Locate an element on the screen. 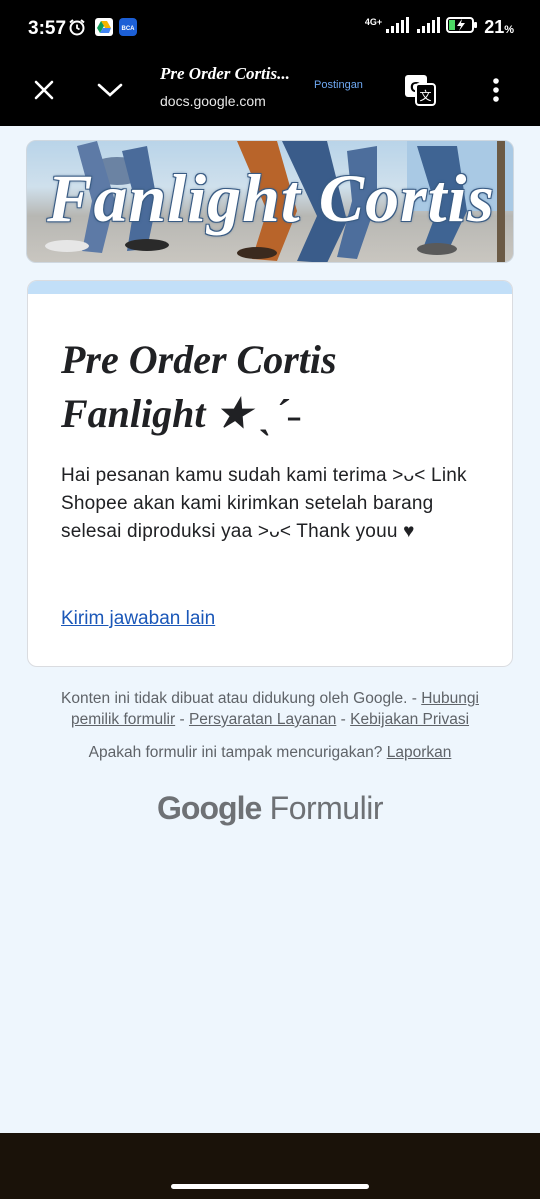 Image resolution: width=540 pixels, height=1199 pixels. more-options-button is located at coordinates (496, 90).